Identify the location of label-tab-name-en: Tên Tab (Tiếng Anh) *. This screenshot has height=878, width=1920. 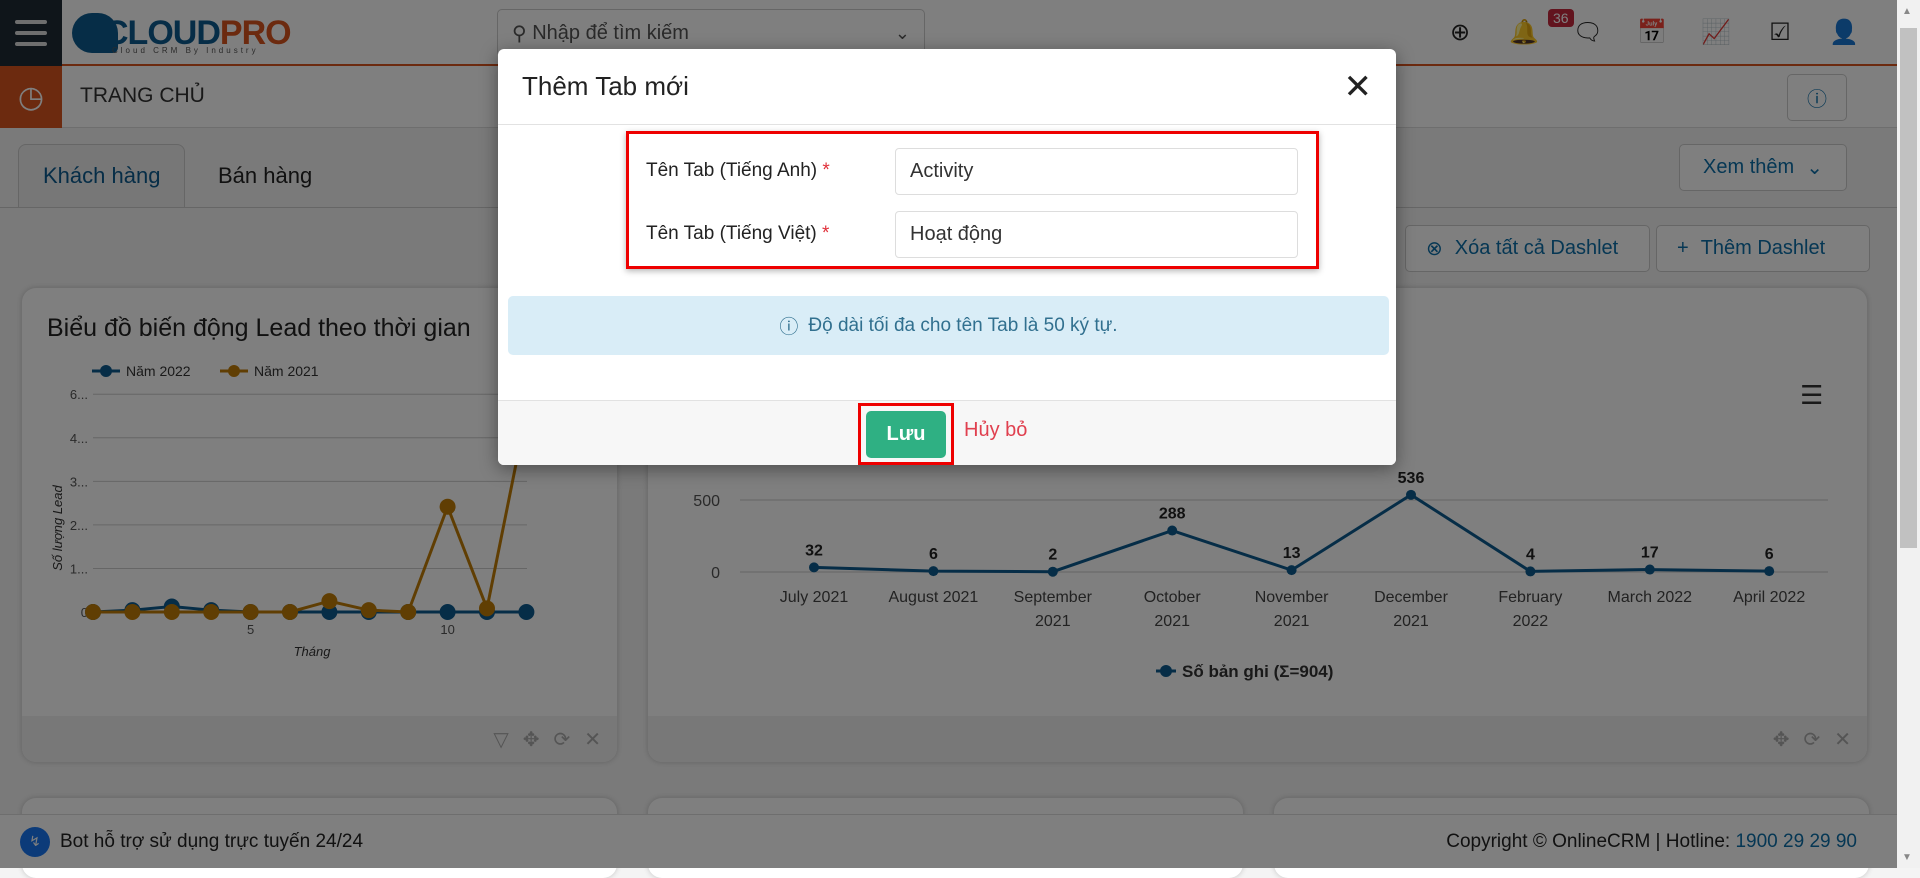
(738, 170).